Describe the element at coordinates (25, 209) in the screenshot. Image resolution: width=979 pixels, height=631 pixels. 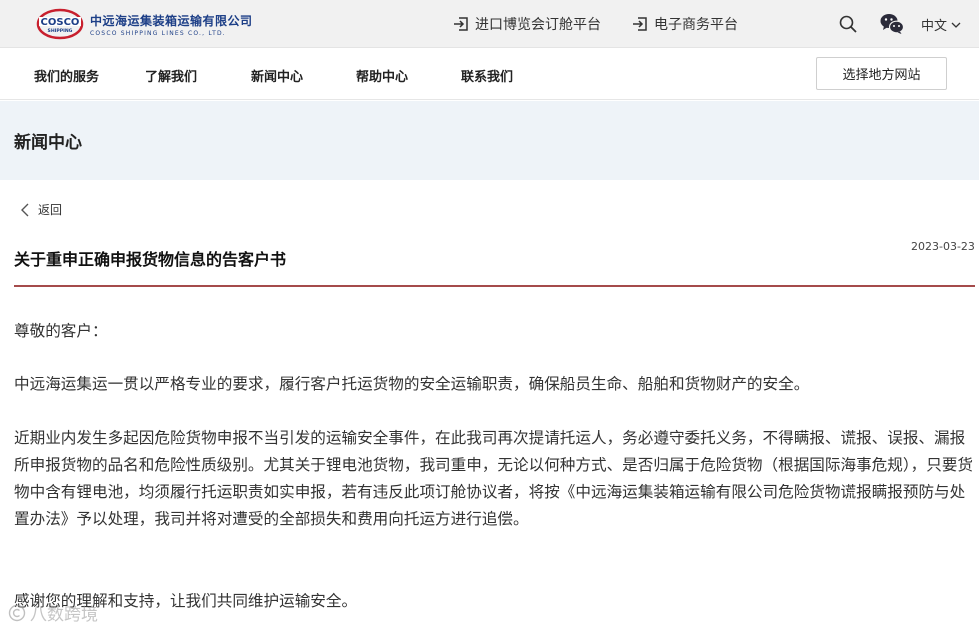
I see `chevron-left-icon` at that location.